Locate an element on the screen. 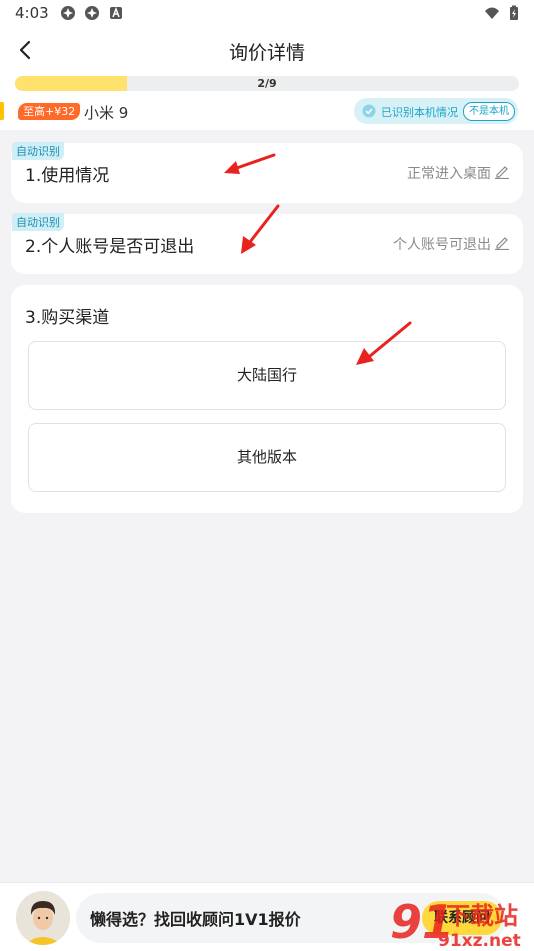 The height and width of the screenshot is (951, 534). not-this-device-button: 不是本机 is located at coordinates (489, 111).